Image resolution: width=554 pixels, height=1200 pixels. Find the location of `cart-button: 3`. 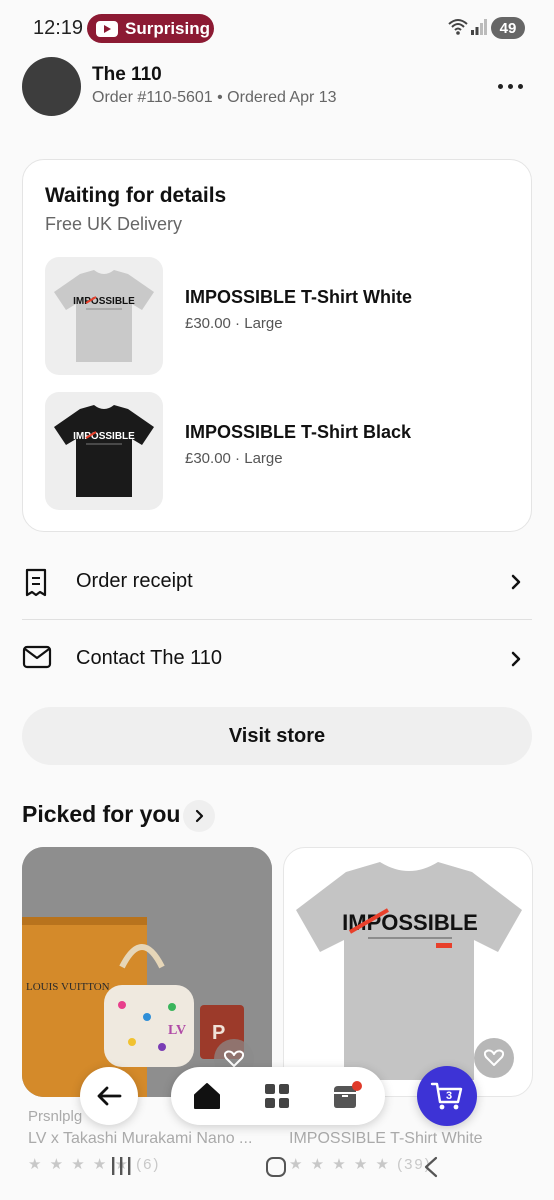

cart-button: 3 is located at coordinates (447, 1096).